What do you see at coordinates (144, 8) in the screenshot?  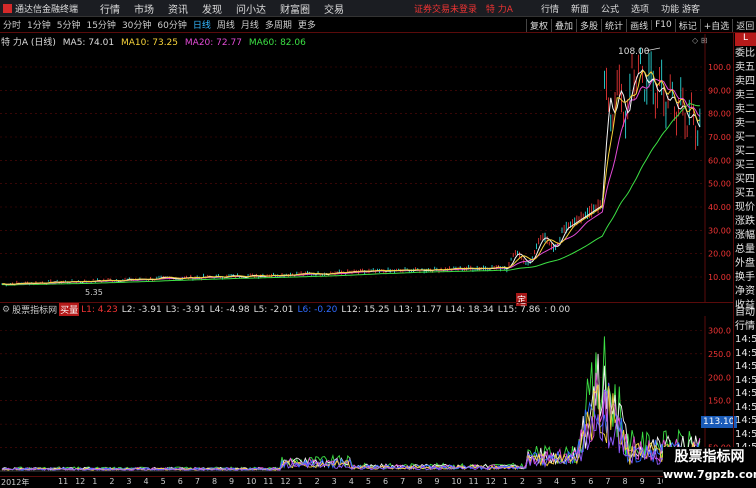 I see `menu-market: 市场` at bounding box center [144, 8].